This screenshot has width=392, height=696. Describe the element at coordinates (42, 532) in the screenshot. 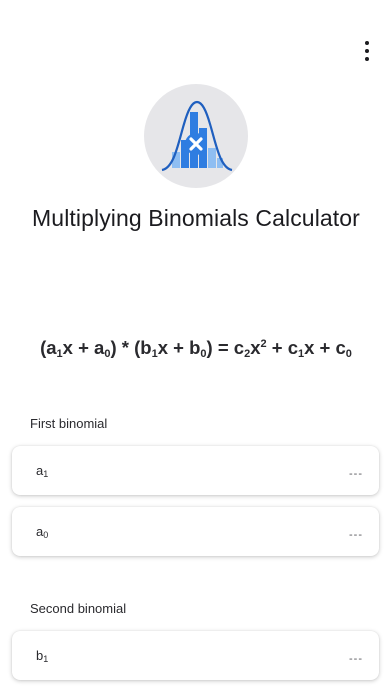

I see `a0-field-label: a0` at that location.